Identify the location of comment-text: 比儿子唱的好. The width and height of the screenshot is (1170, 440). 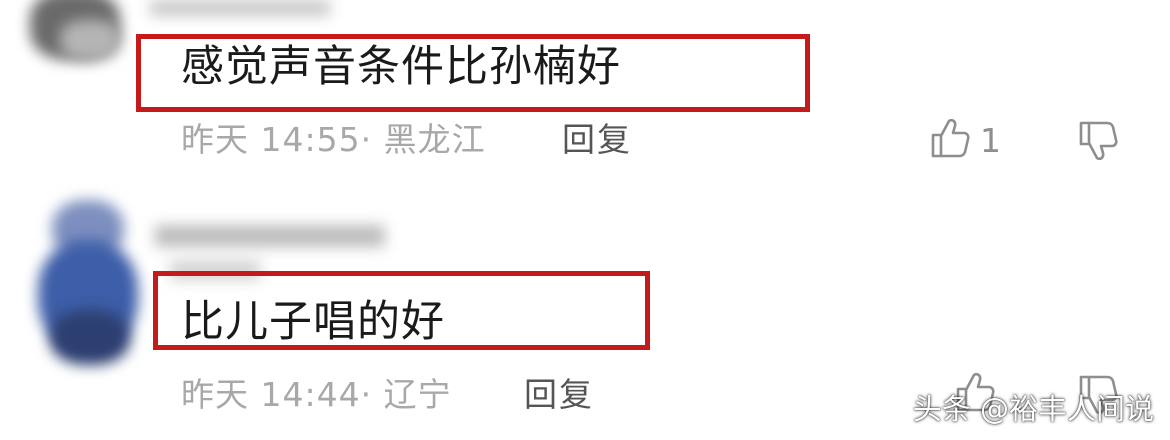
(313, 322).